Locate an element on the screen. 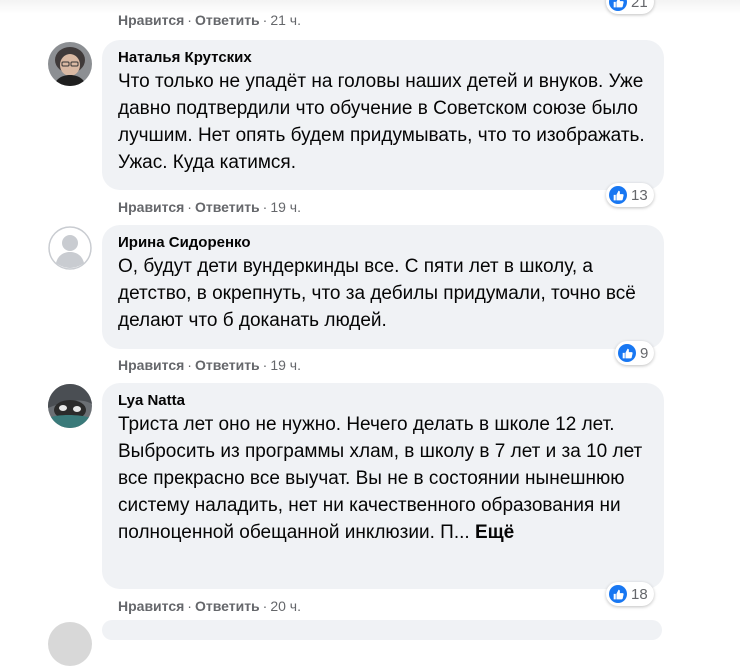 The width and height of the screenshot is (740, 666). comment-time: 20 ч. is located at coordinates (285, 606).